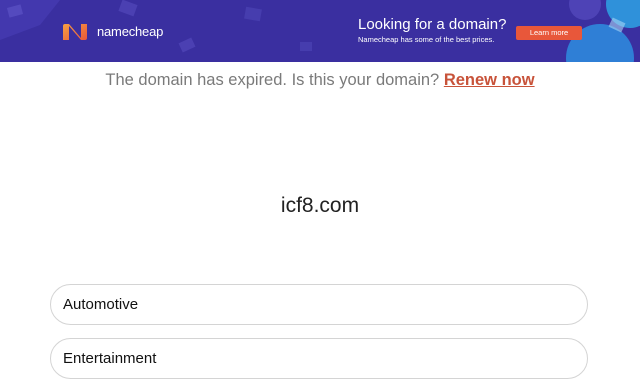 The width and height of the screenshot is (640, 379). What do you see at coordinates (320, 205) in the screenshot?
I see `domain-title: icf8.com` at bounding box center [320, 205].